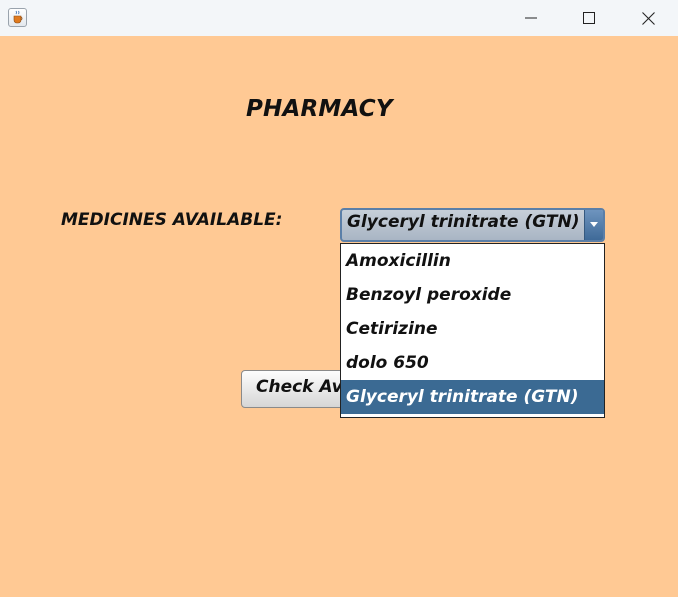 The width and height of the screenshot is (678, 597). I want to click on dropdown-item: Benzoyl peroxide, so click(472, 295).